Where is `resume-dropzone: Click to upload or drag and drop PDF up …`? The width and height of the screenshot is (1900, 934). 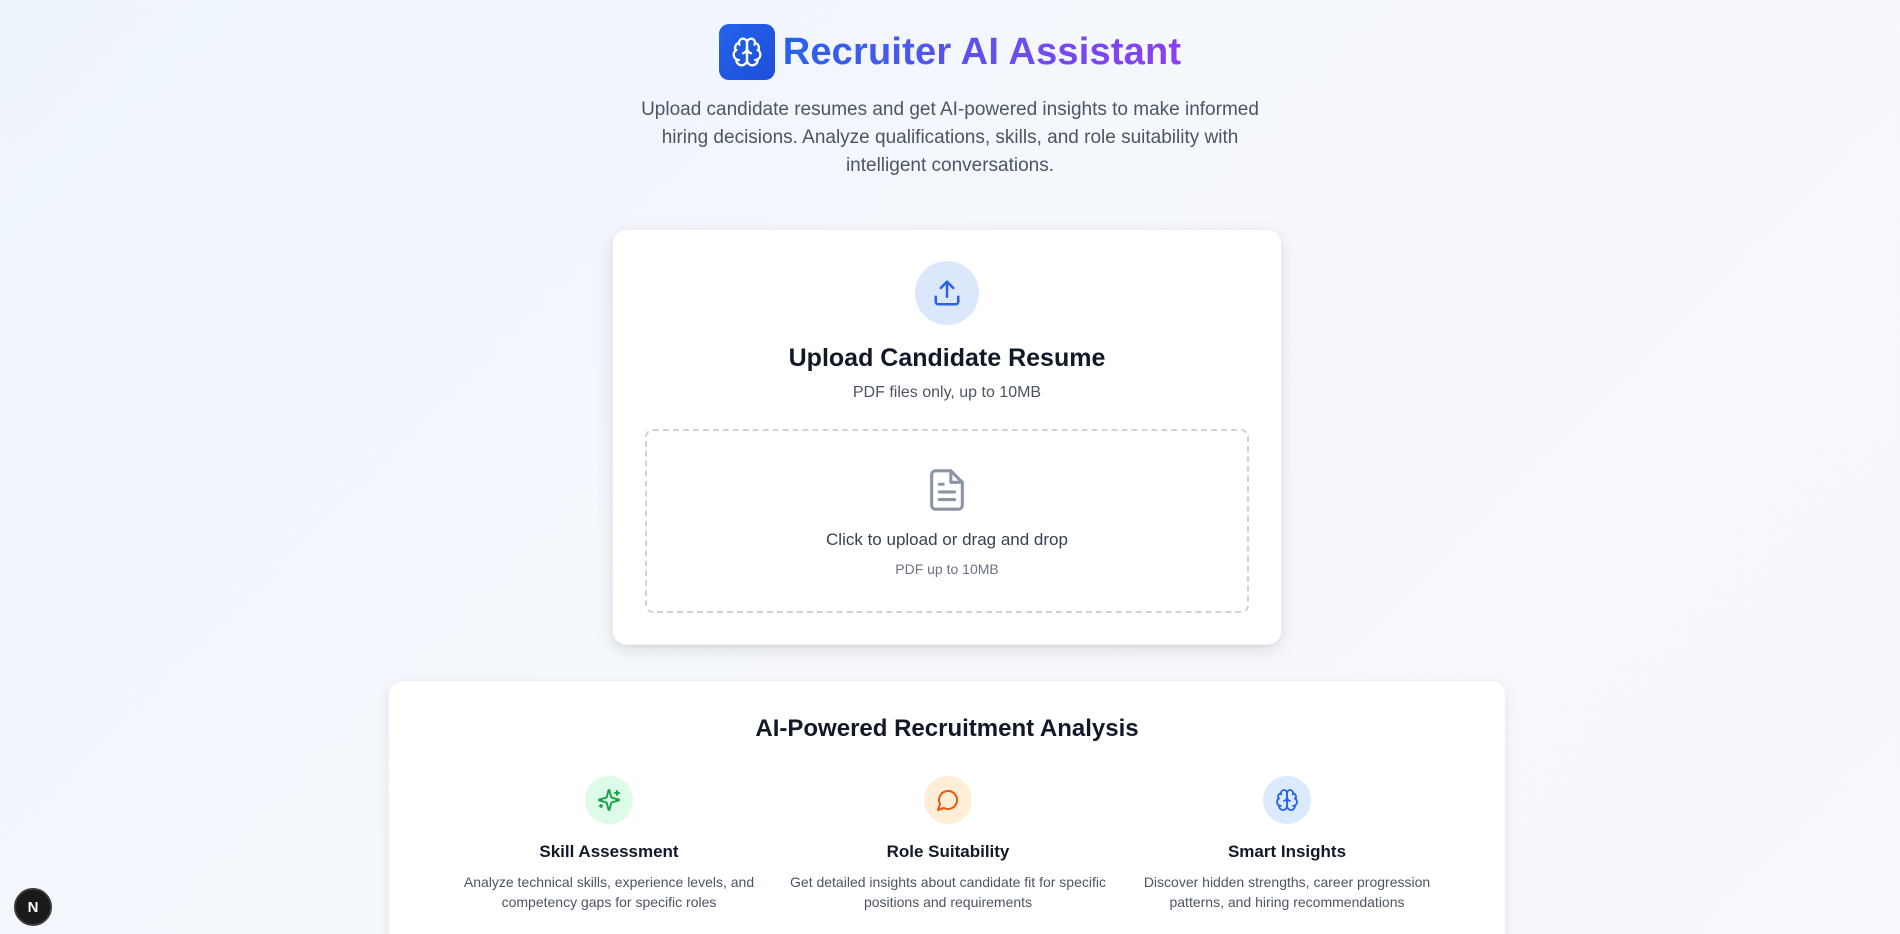 resume-dropzone: Click to upload or drag and drop PDF up … is located at coordinates (947, 521).